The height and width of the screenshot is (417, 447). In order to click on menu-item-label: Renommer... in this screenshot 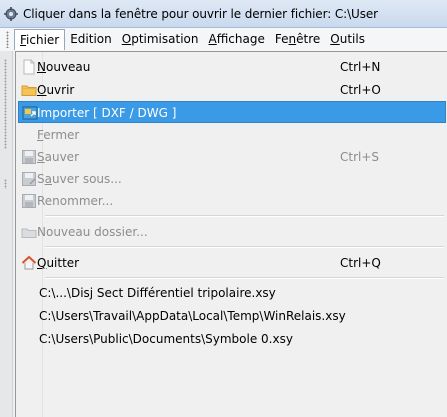, I will do `click(75, 201)`.